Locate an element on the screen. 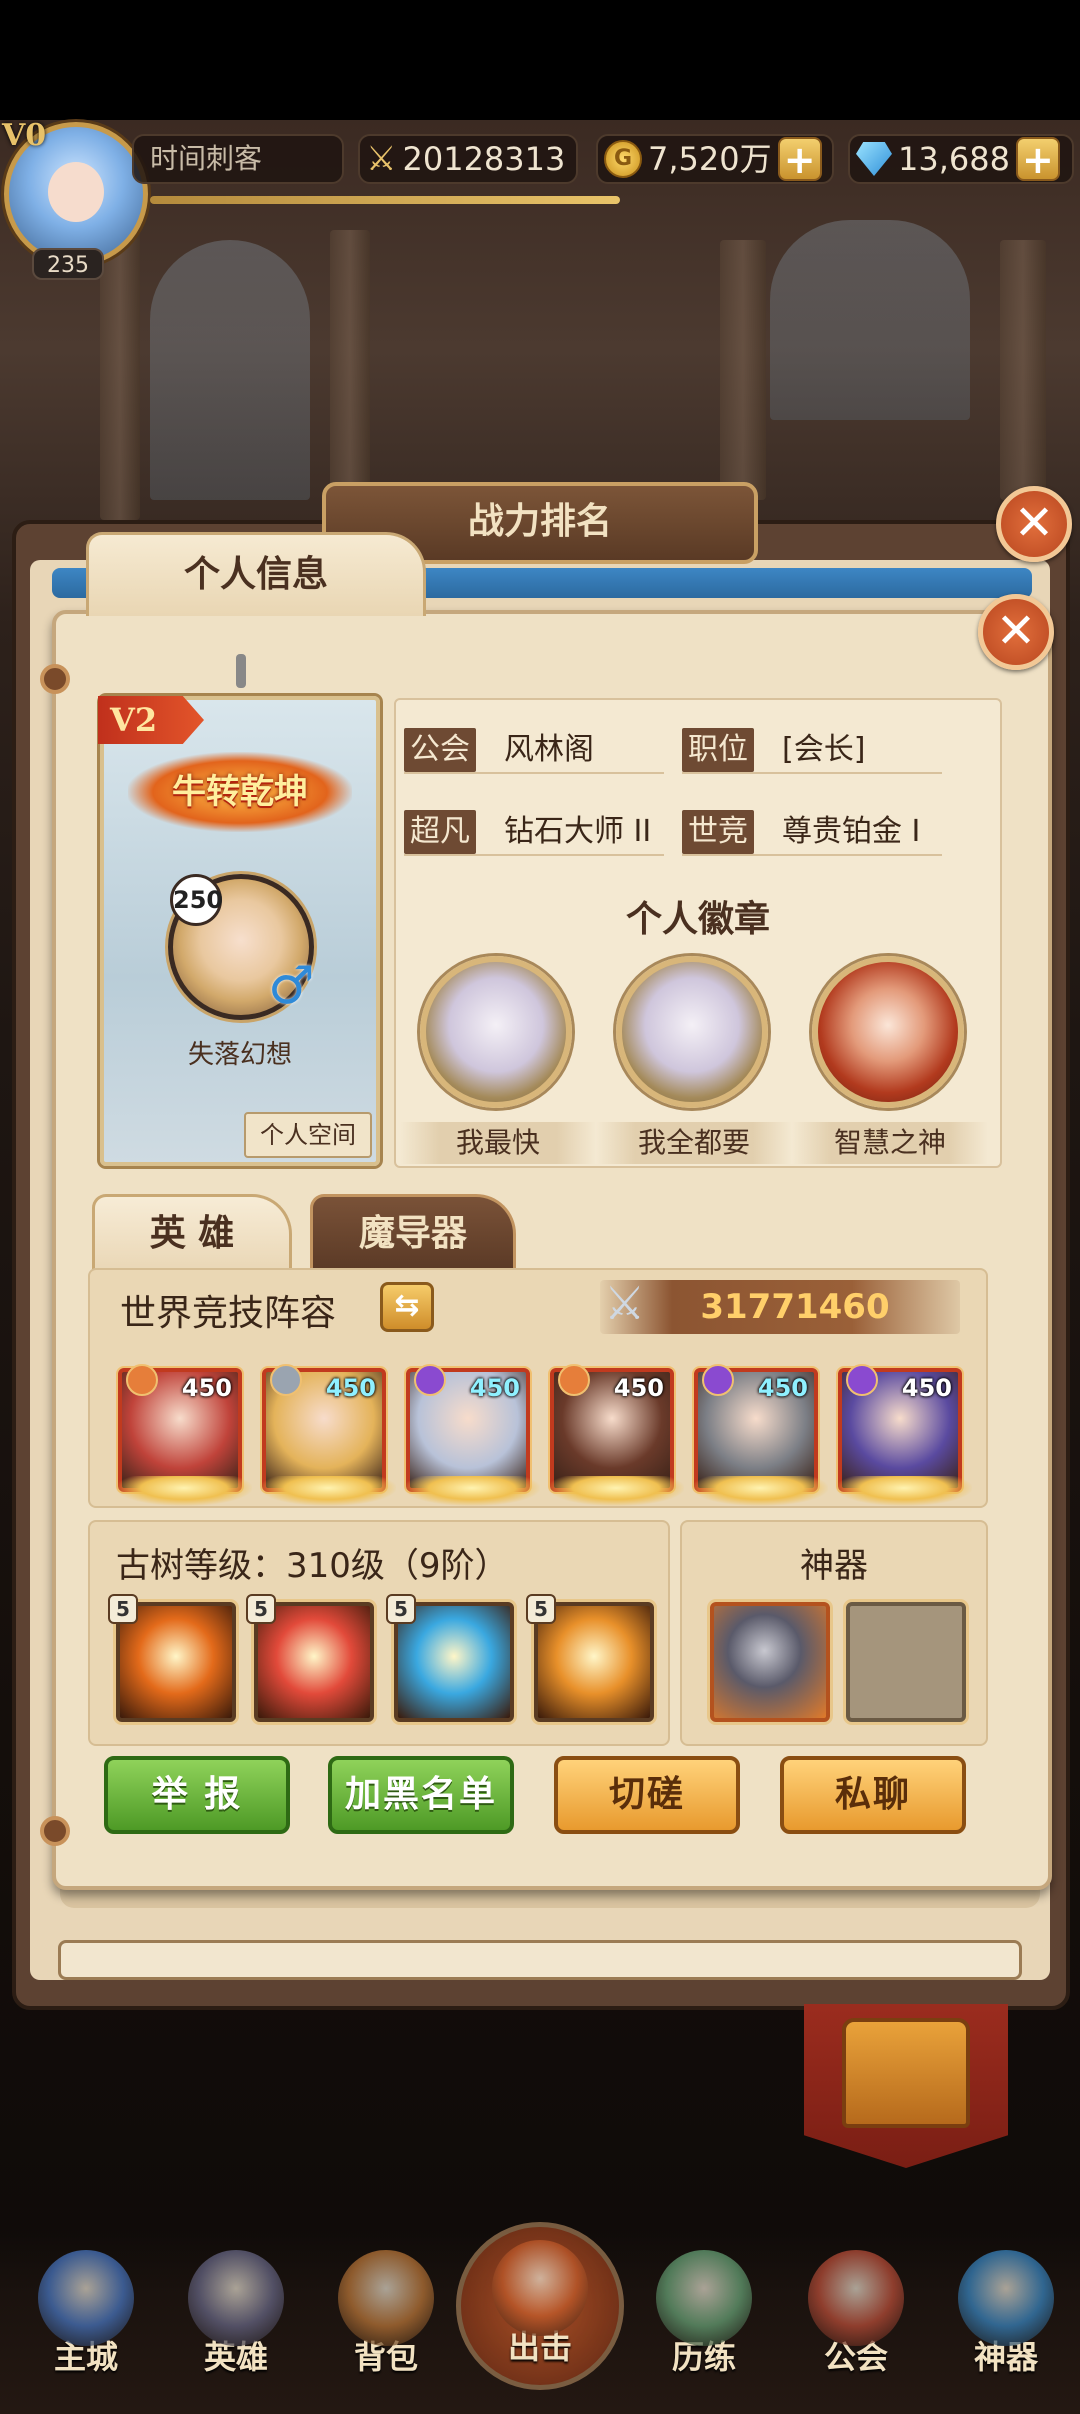  profile-vip-badge: V2 is located at coordinates (151, 720).